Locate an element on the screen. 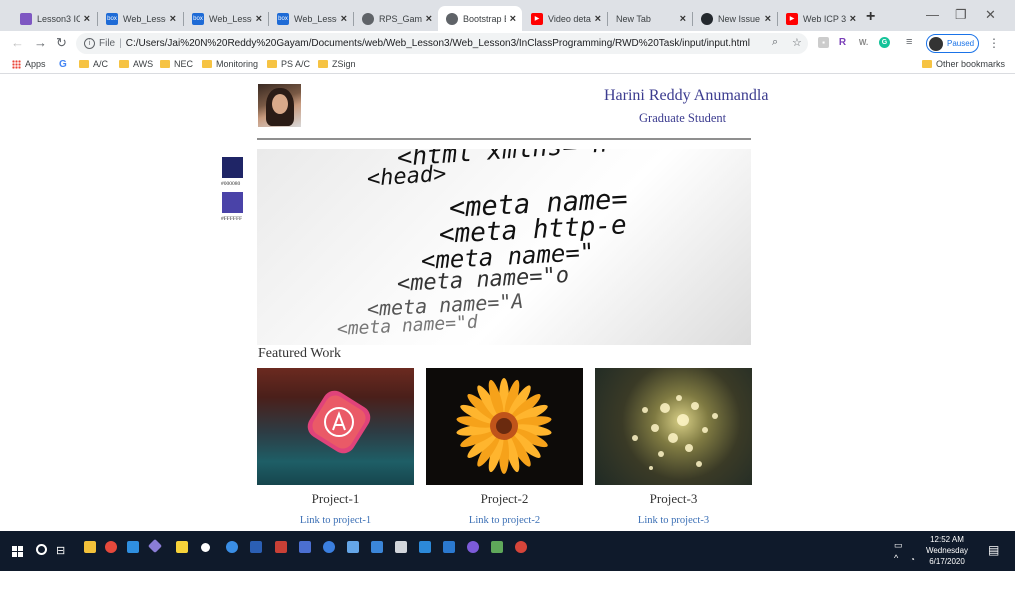 The width and height of the screenshot is (1015, 608). project-1-link: Link to project-1 is located at coordinates (335, 520).